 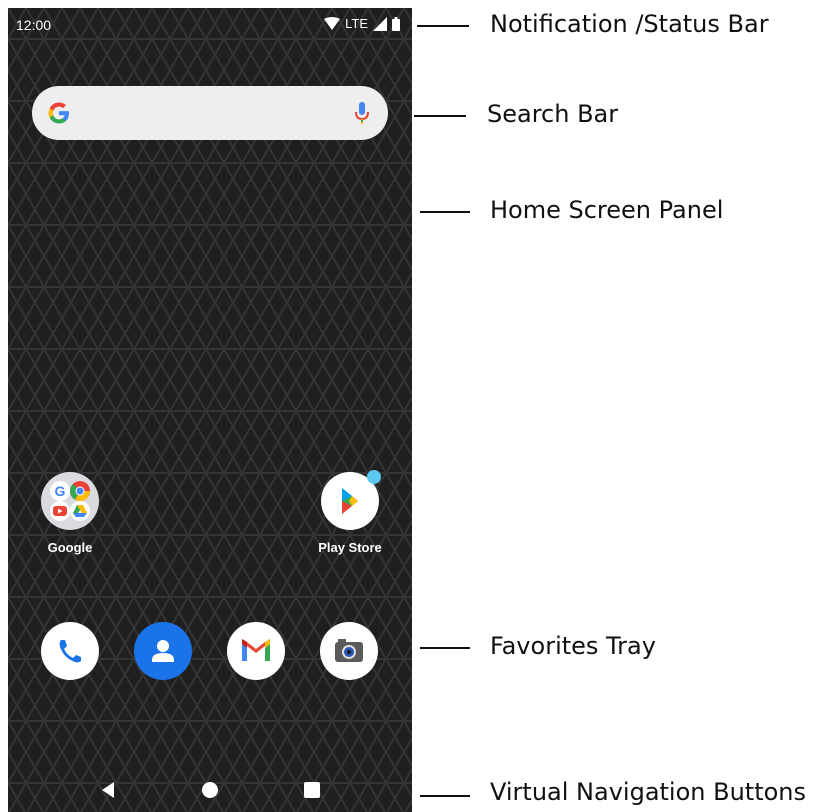 What do you see at coordinates (210, 25) in the screenshot?
I see `status-bar: 12:00 LTE` at bounding box center [210, 25].